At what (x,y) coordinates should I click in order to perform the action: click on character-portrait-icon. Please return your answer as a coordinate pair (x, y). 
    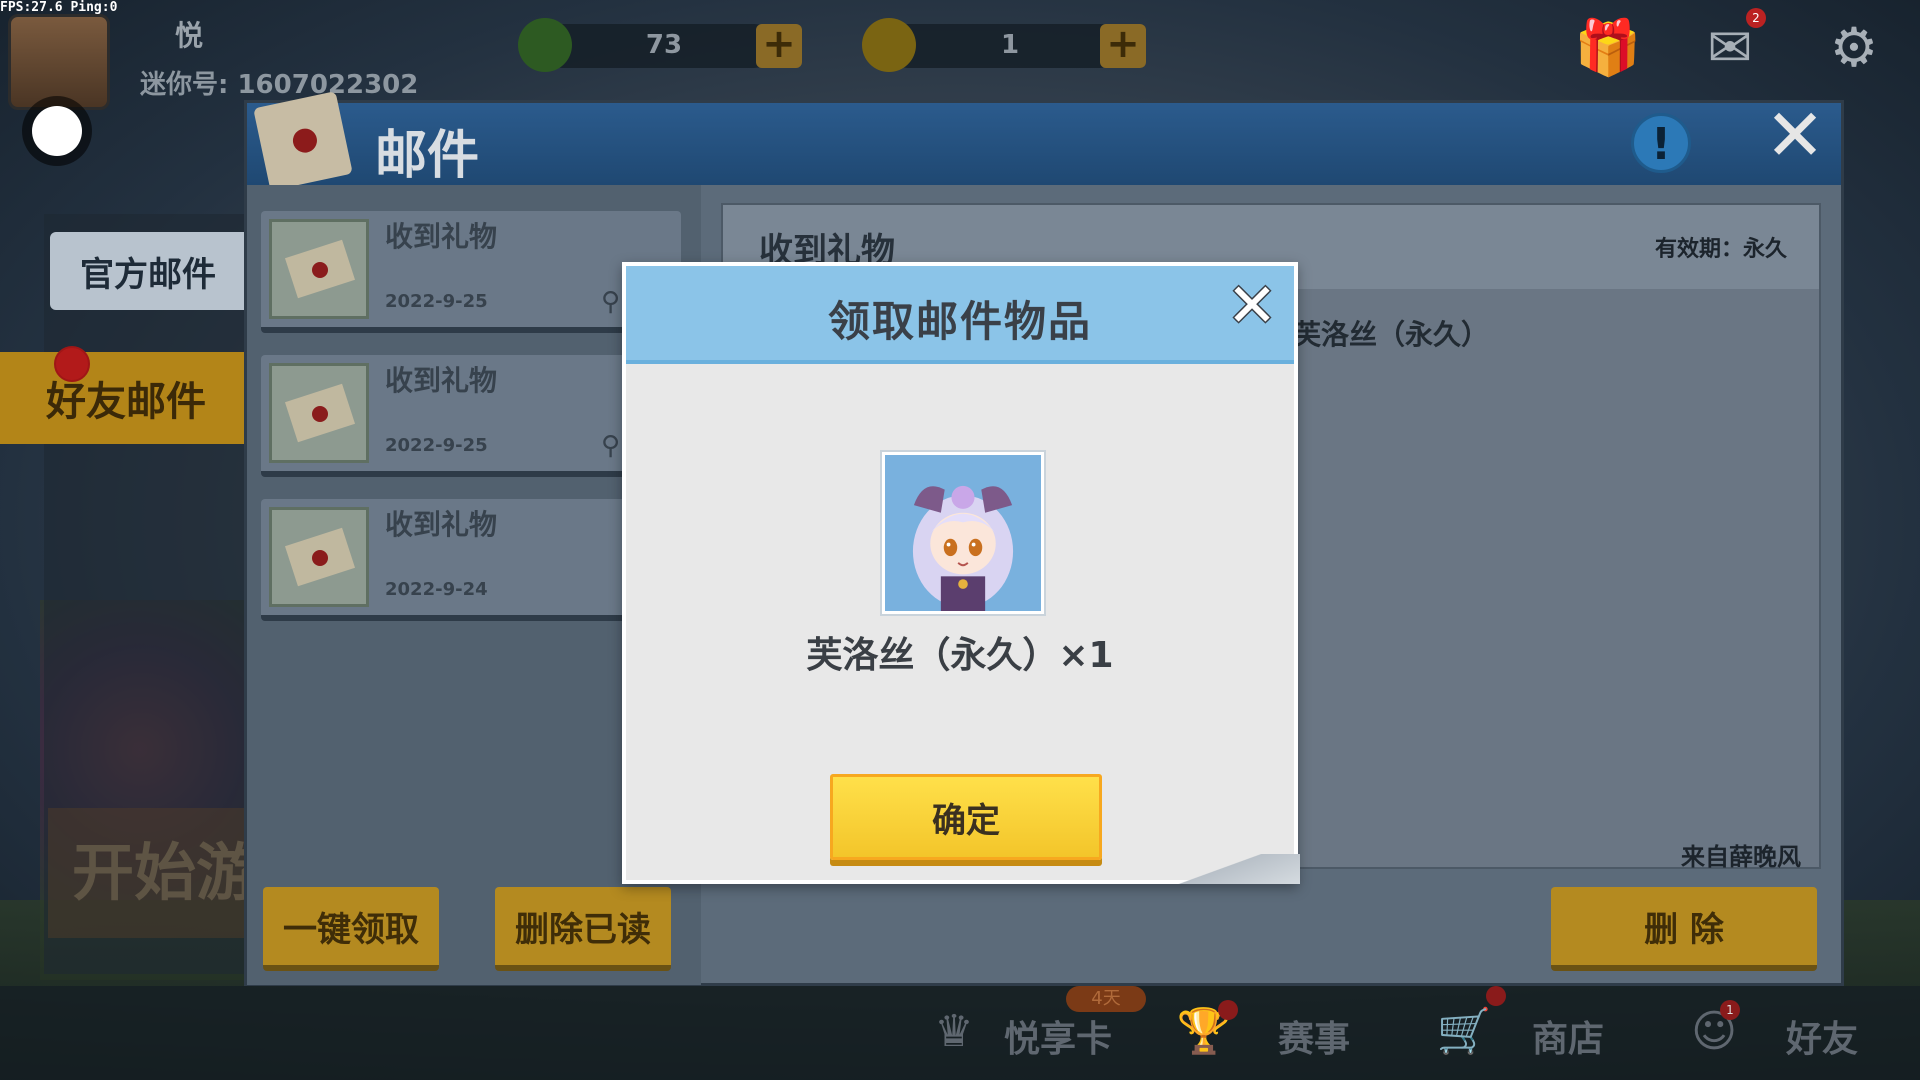
    Looking at the image, I should click on (963, 533).